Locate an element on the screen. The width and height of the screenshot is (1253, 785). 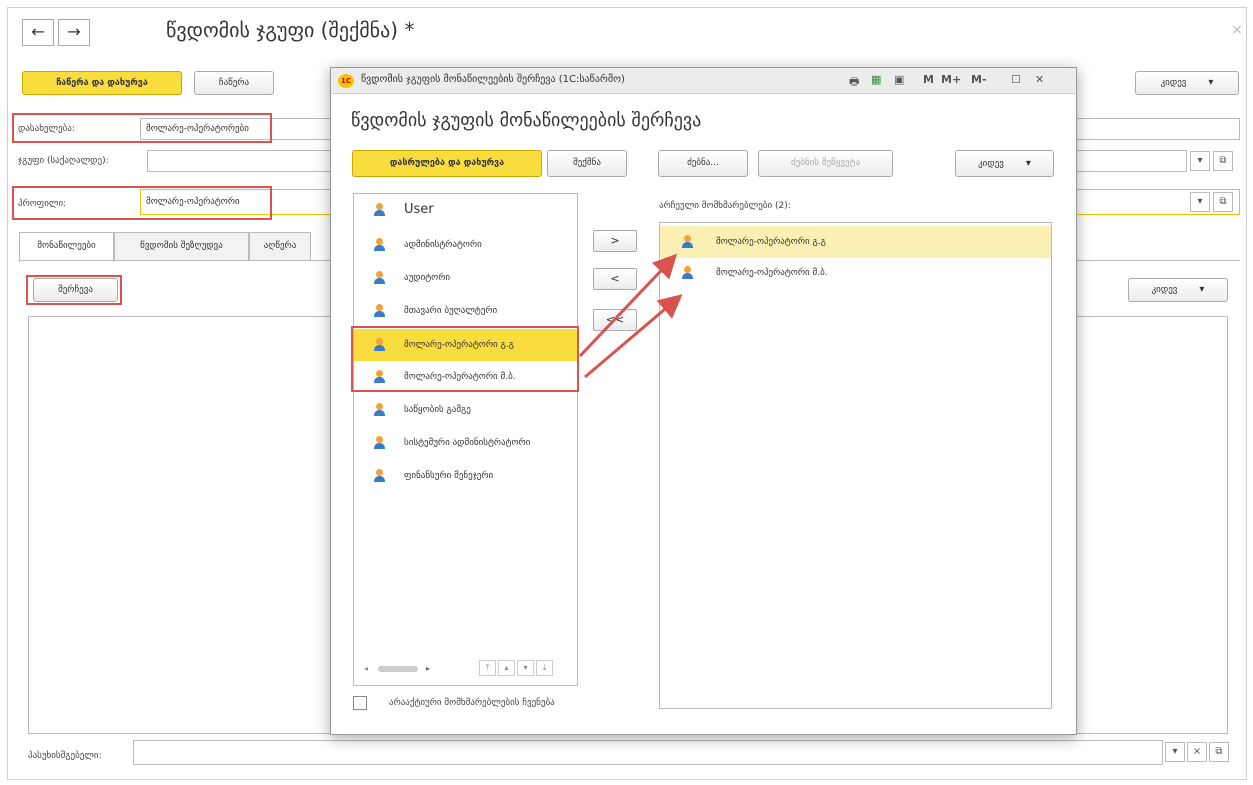
create-button: შექმნა is located at coordinates (587, 163).